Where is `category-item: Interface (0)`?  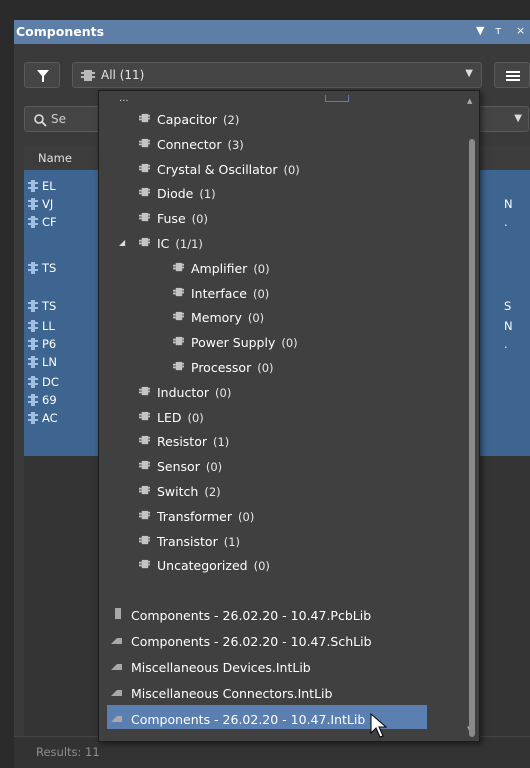
category-item: Interface (0) is located at coordinates (279, 294).